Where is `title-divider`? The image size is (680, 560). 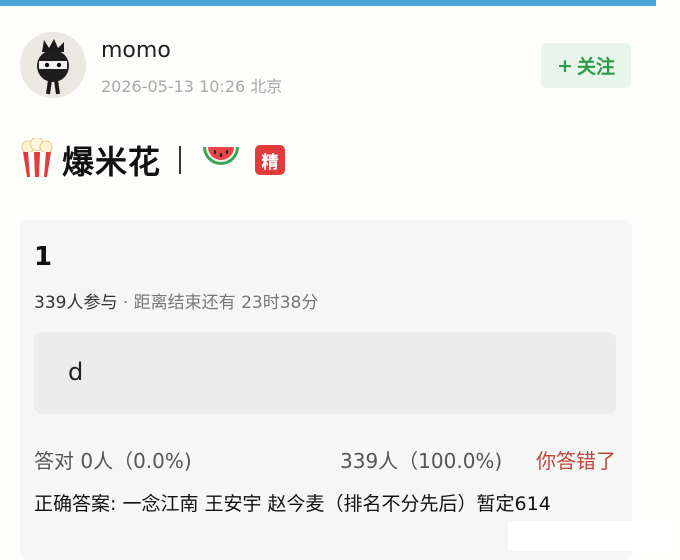 title-divider is located at coordinates (180, 160).